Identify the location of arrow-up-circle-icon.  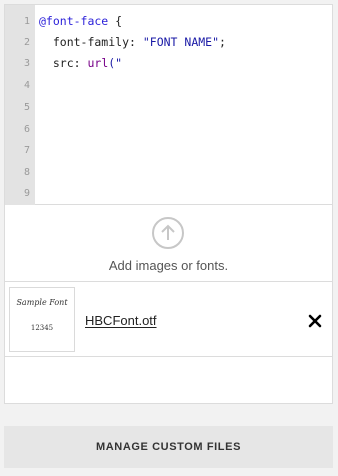
(168, 233).